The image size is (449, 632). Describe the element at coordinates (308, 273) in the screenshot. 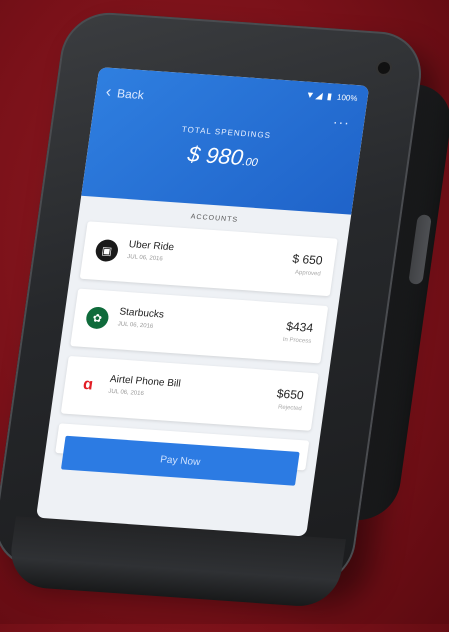

I see `account-status: Approved` at that location.